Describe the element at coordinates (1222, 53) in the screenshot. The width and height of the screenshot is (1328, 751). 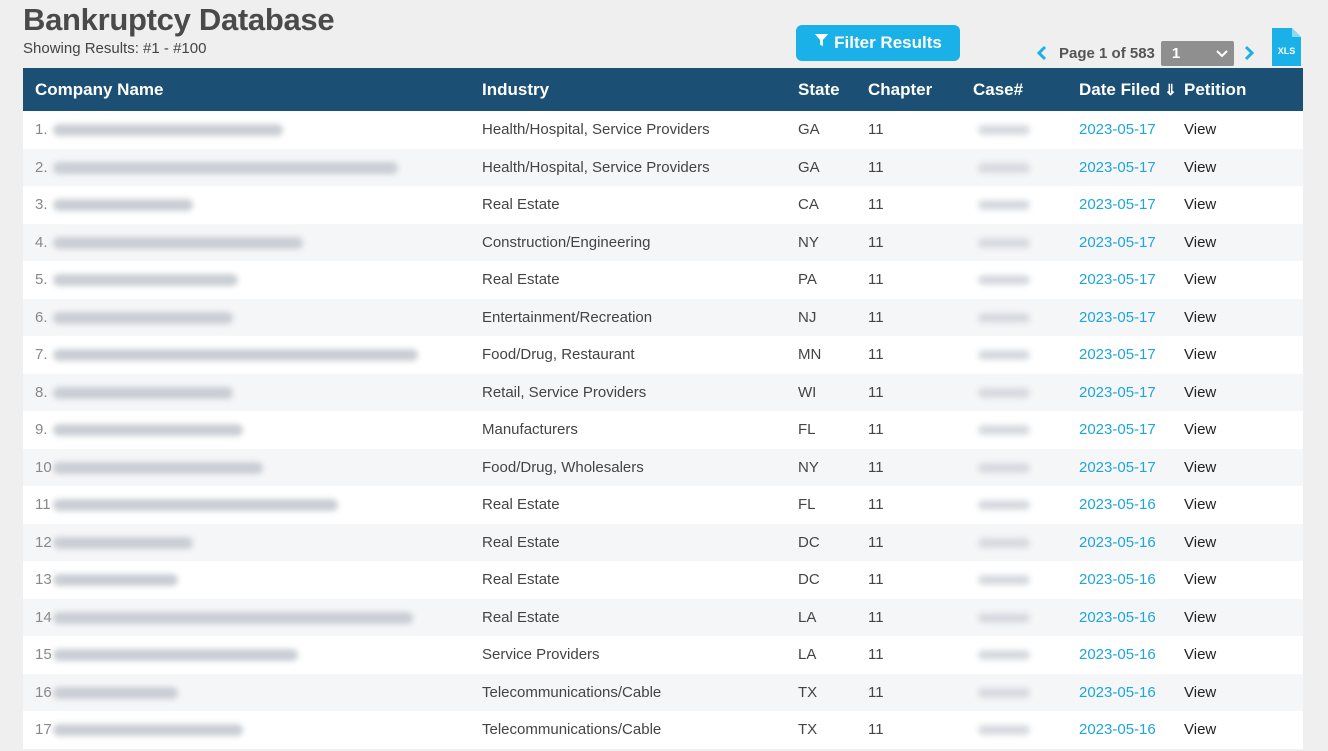
I see `chevron-down-icon` at that location.